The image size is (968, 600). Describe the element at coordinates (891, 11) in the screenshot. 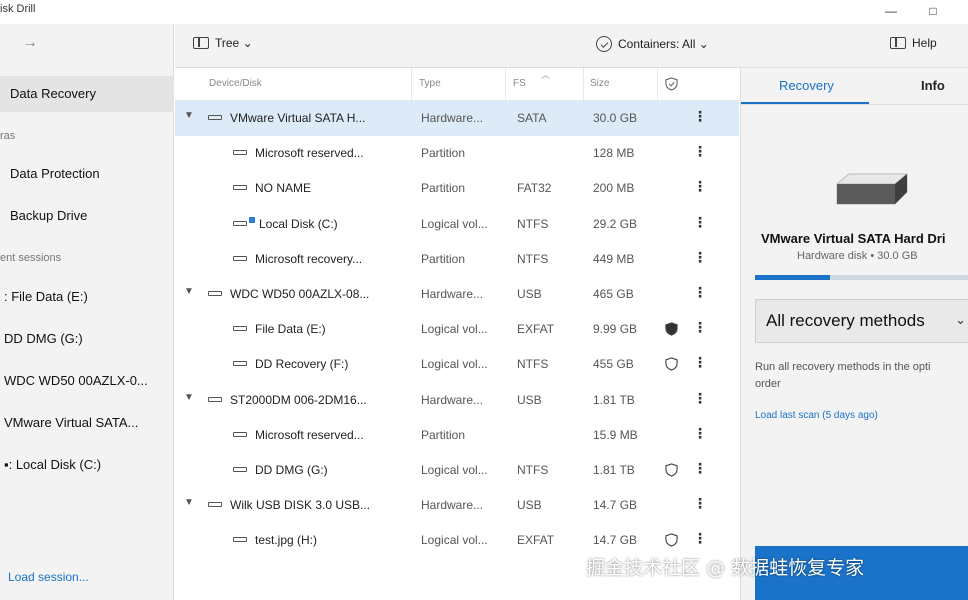

I see `minimize-button: —` at that location.